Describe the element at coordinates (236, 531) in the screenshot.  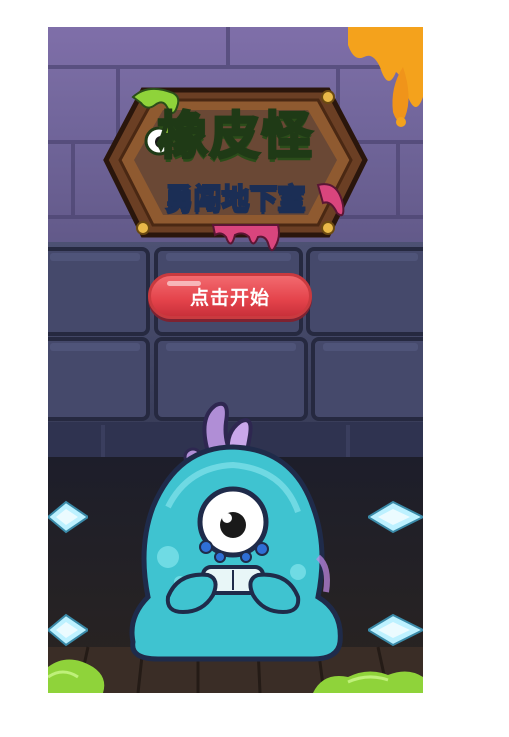
I see `crying-monster-icon` at that location.